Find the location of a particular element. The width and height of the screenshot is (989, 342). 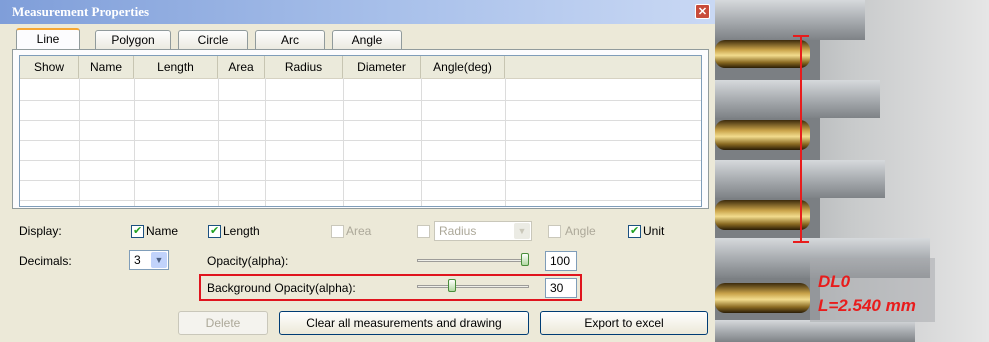

measurement-value-text: L=2.540 mm is located at coordinates (867, 305).